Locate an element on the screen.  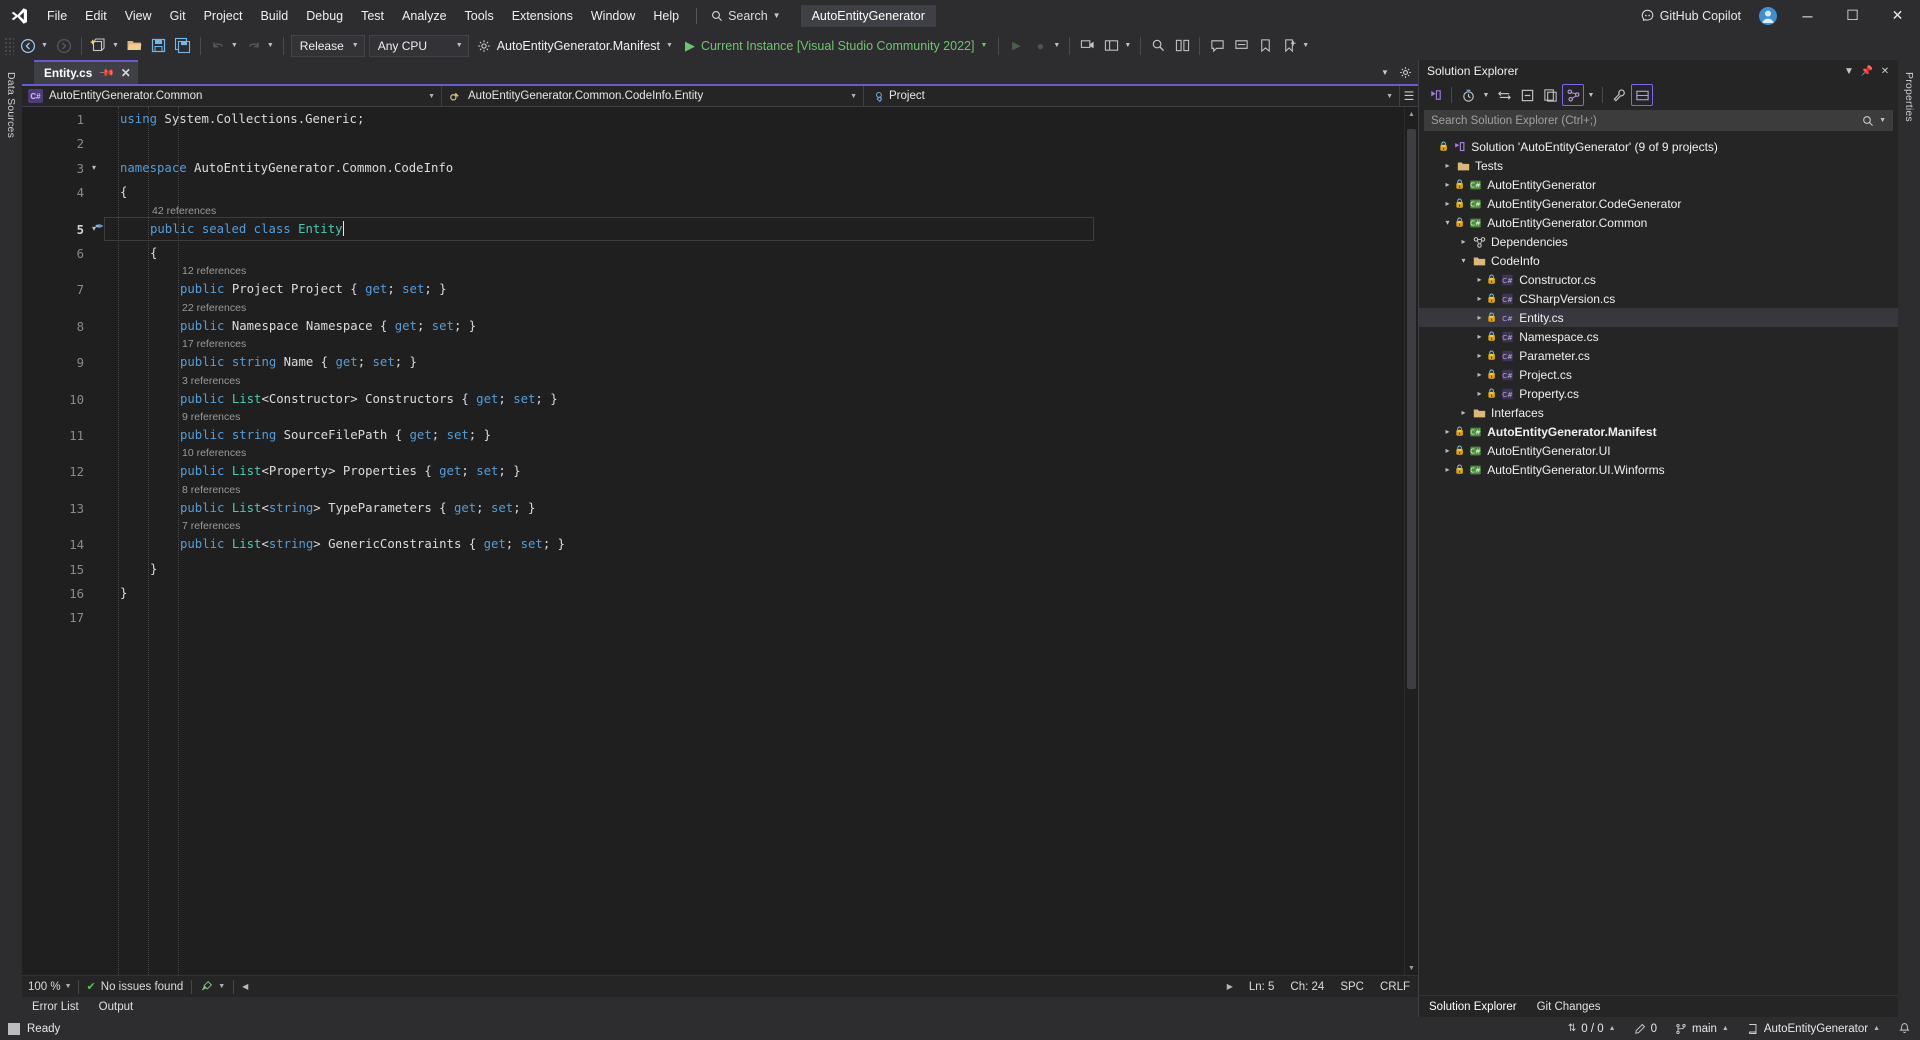
line-ending-indicator: CRLF is located at coordinates (1395, 987).